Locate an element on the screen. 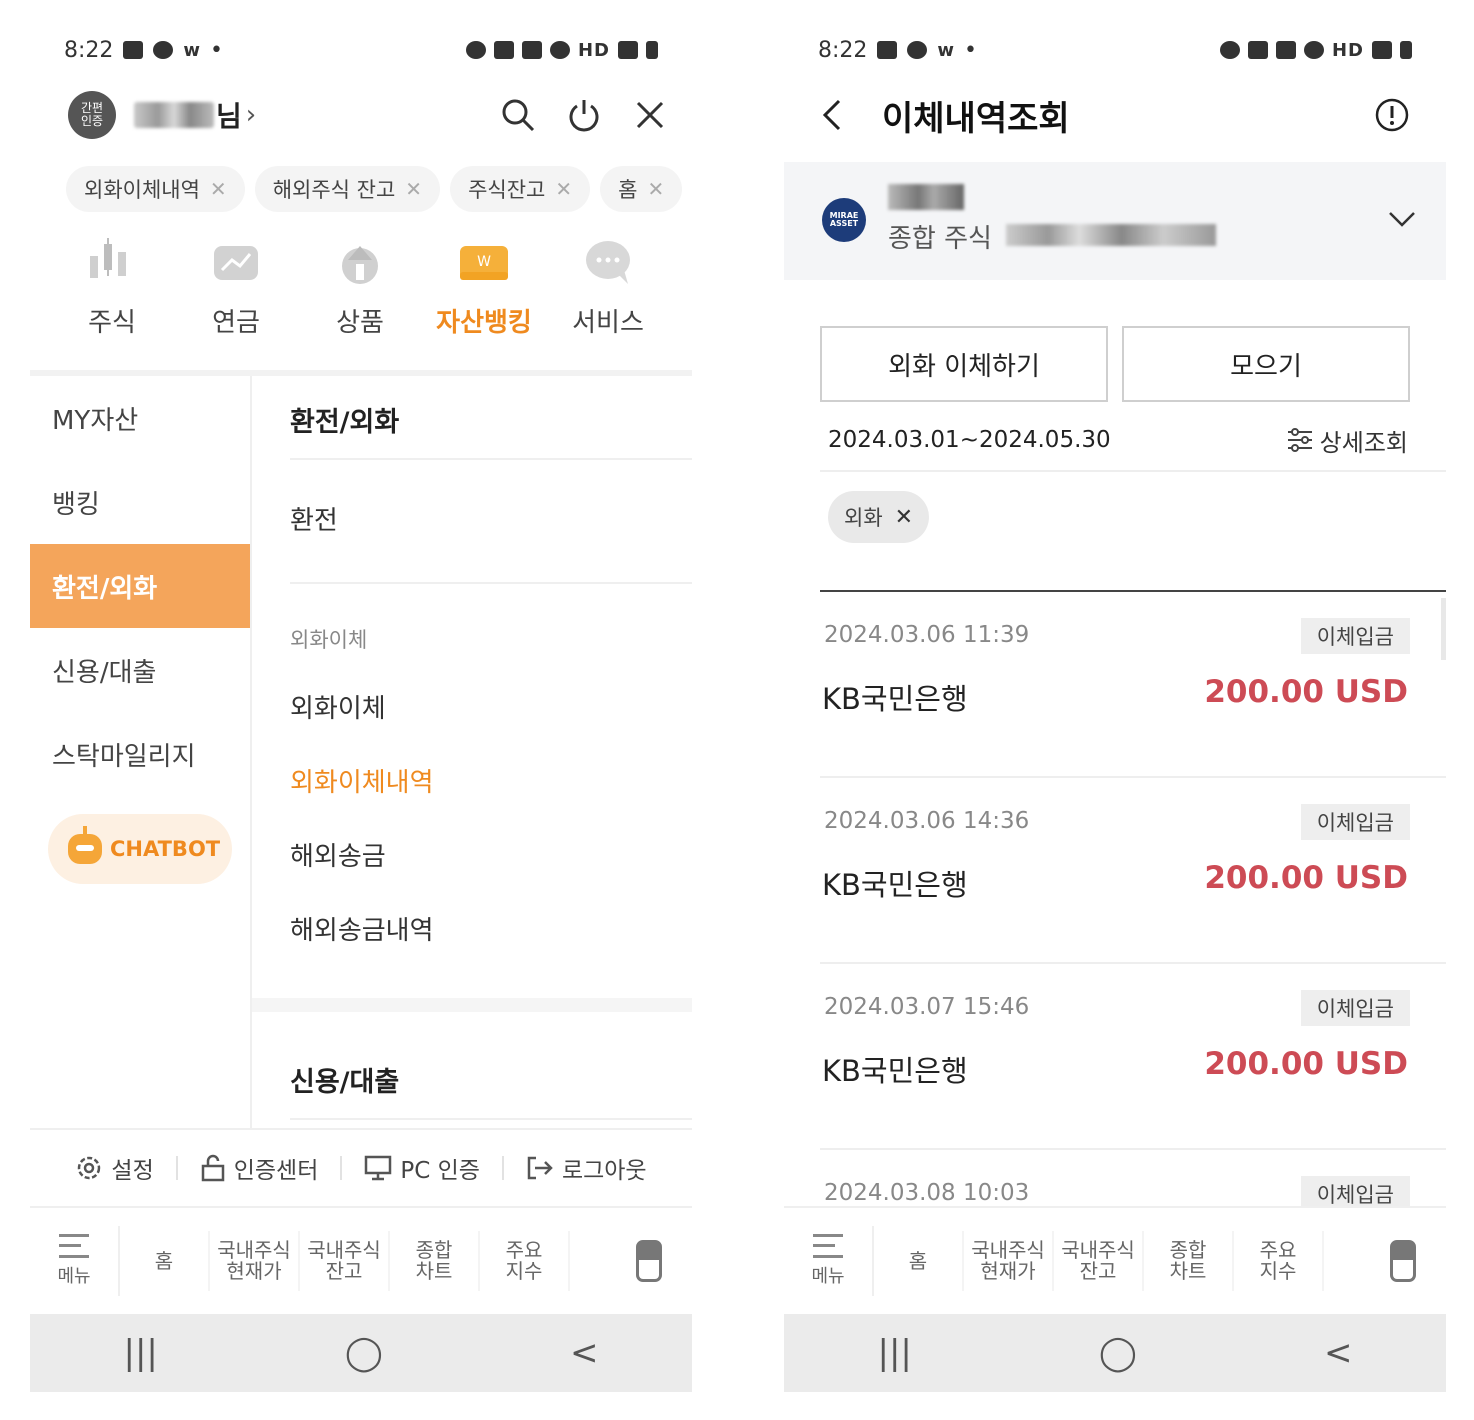 The width and height of the screenshot is (1474, 1420). transaction-row: 2024.03.06 14:36 이체입금 KB국민은행 200.00 USD is located at coordinates (1133, 871).